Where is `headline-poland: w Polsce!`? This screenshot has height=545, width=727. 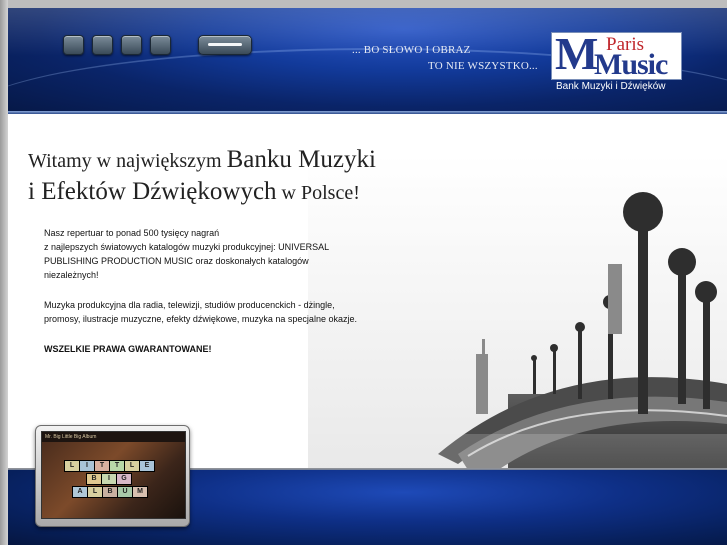 headline-poland: w Polsce! is located at coordinates (318, 193).